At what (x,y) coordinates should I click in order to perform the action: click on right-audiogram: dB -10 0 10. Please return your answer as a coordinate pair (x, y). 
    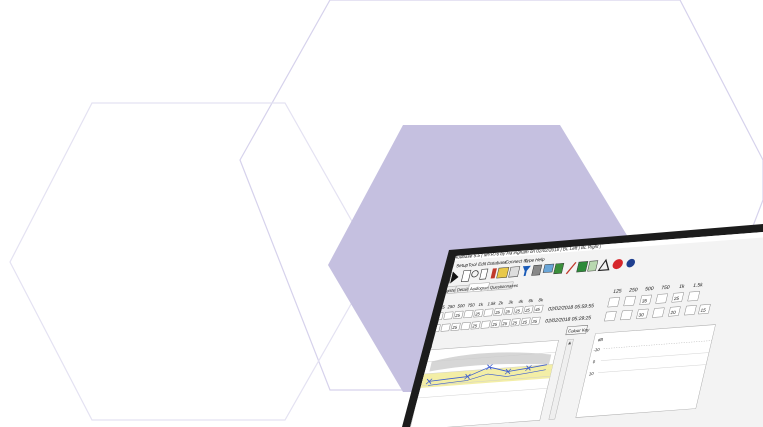
    Looking at the image, I should click on (645, 371).